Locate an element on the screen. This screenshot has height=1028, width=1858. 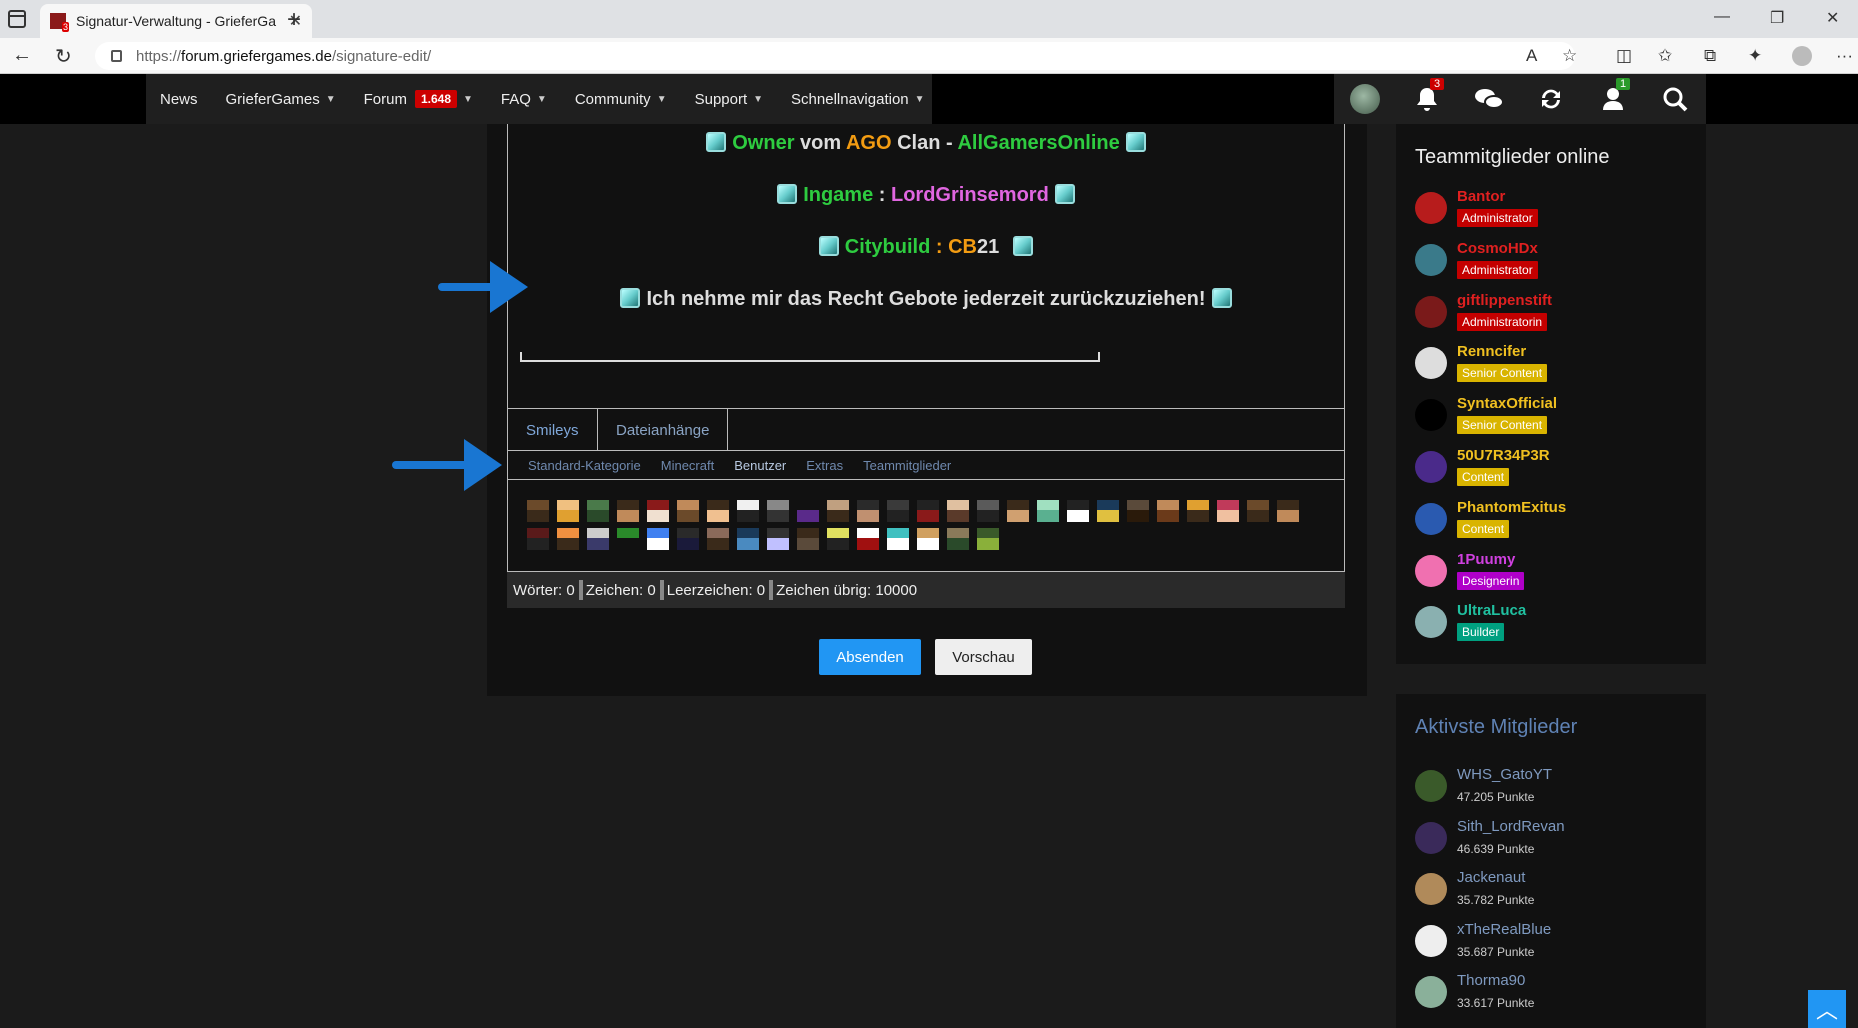
member-name: PhantomExitus is located at coordinates (1511, 507).